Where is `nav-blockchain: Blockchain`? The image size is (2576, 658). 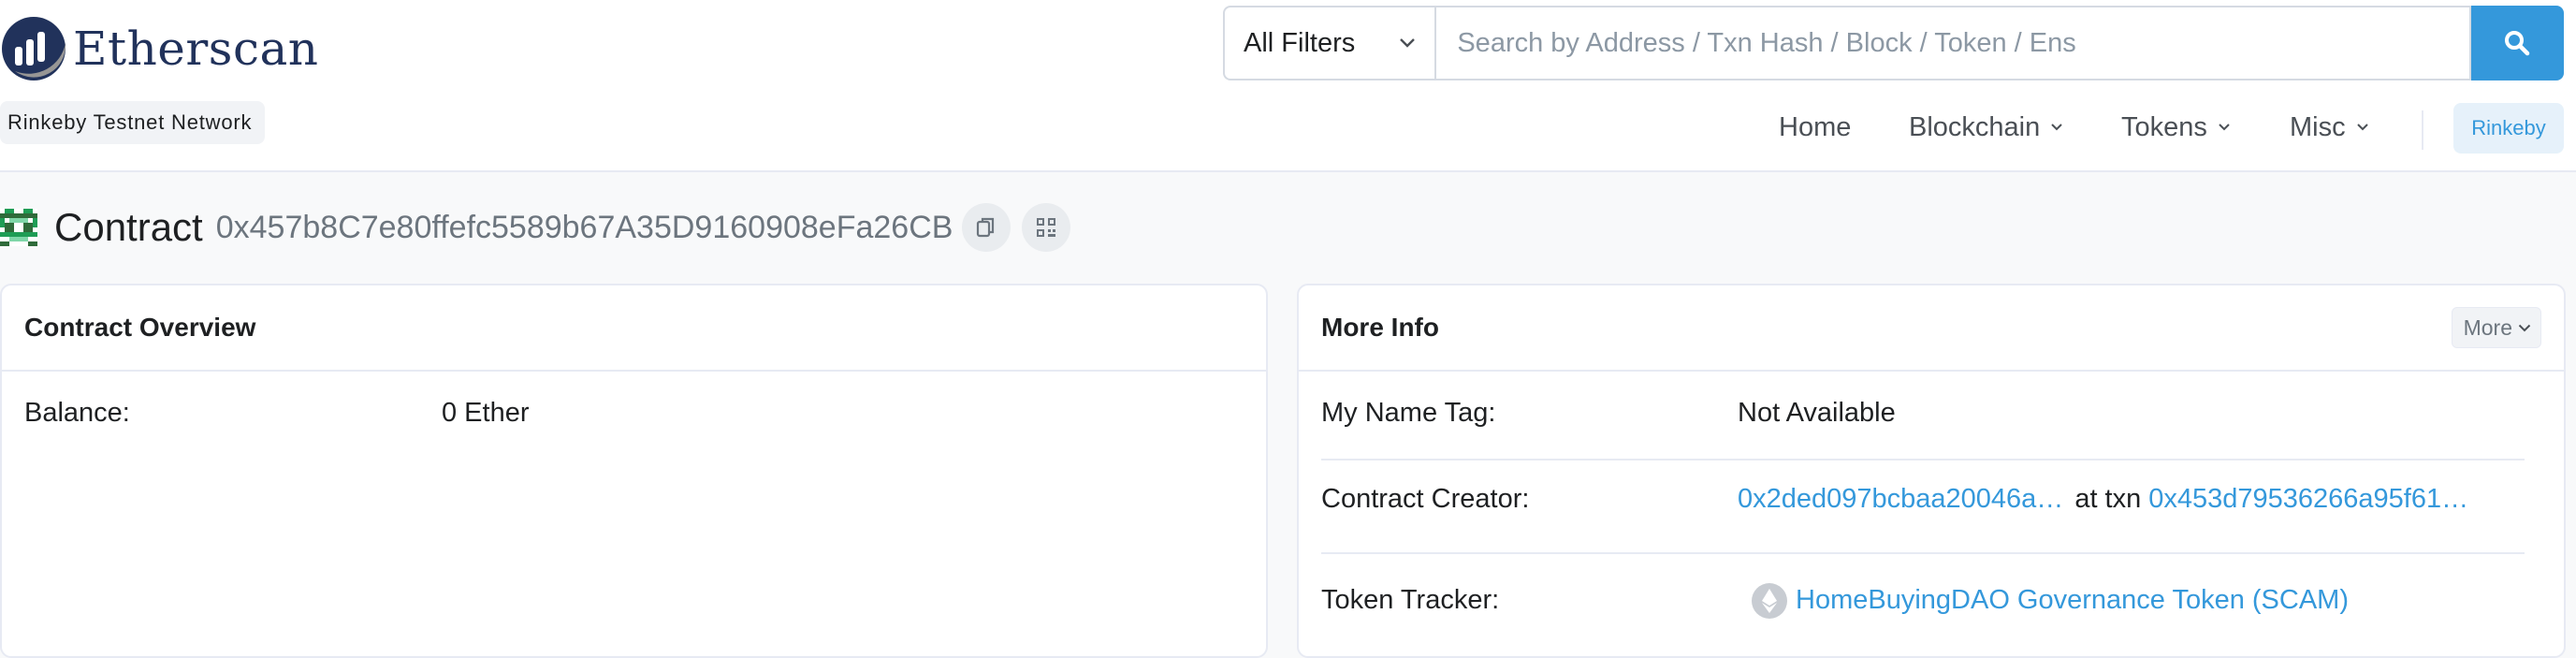
nav-blockchain: Blockchain is located at coordinates (1985, 127).